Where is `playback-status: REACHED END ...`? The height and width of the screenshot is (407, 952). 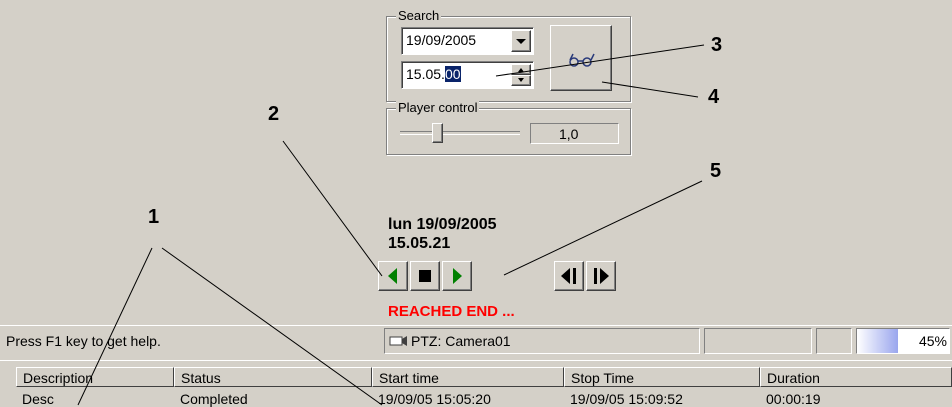
playback-status: REACHED END ... is located at coordinates (451, 311).